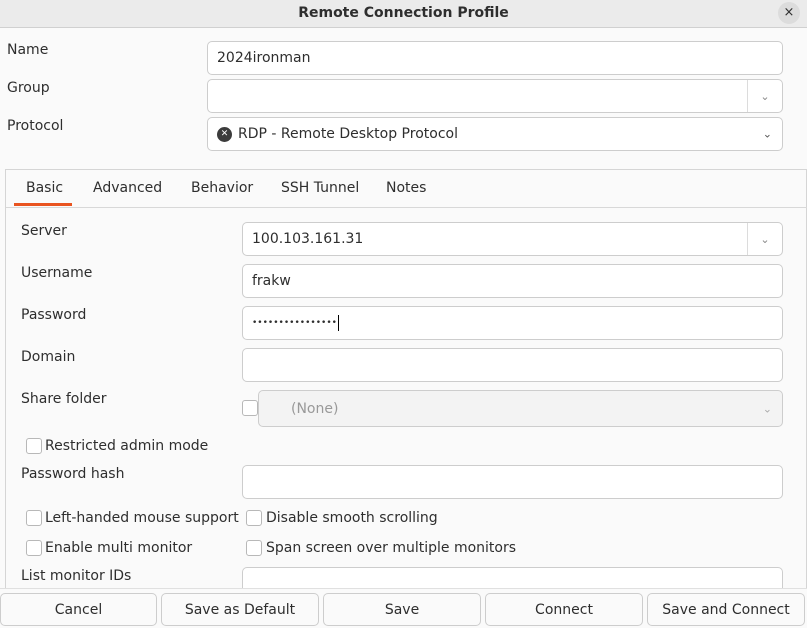 This screenshot has width=807, height=628. Describe the element at coordinates (512, 239) in the screenshot. I see `server-combo: 100.103.161.31 ⌄` at that location.